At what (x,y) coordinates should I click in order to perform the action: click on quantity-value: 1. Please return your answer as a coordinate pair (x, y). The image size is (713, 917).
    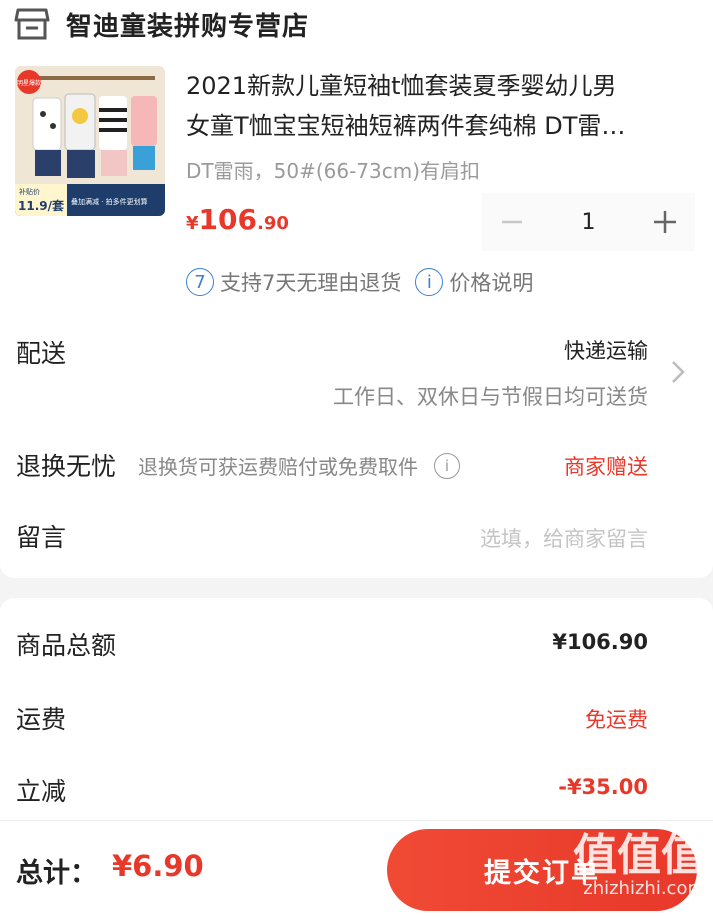
    Looking at the image, I should click on (588, 222).